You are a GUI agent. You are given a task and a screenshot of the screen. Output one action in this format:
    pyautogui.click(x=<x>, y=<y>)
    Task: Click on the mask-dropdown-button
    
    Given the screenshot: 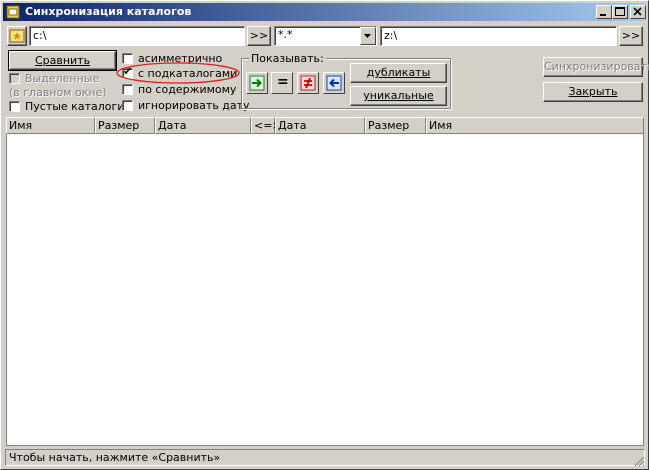 What is the action you would take?
    pyautogui.click(x=368, y=36)
    